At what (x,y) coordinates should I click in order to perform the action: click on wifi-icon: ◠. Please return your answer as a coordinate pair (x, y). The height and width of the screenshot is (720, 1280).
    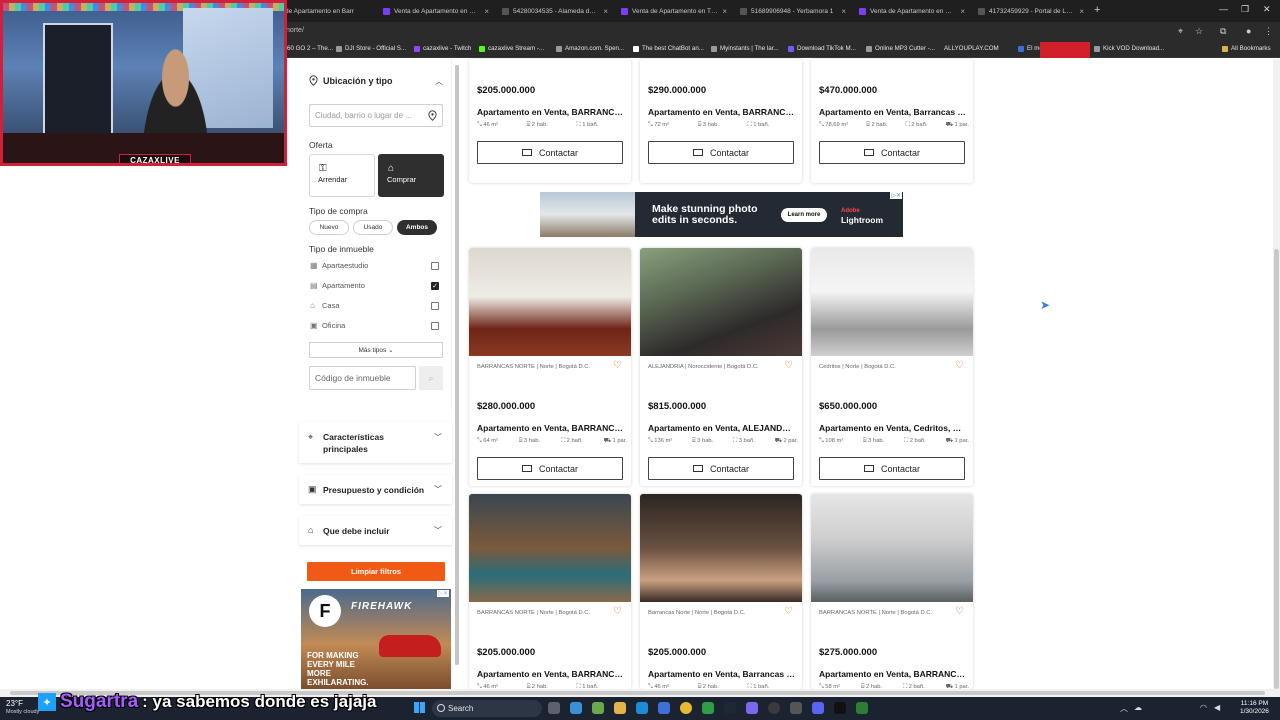
    Looking at the image, I should click on (1203, 707).